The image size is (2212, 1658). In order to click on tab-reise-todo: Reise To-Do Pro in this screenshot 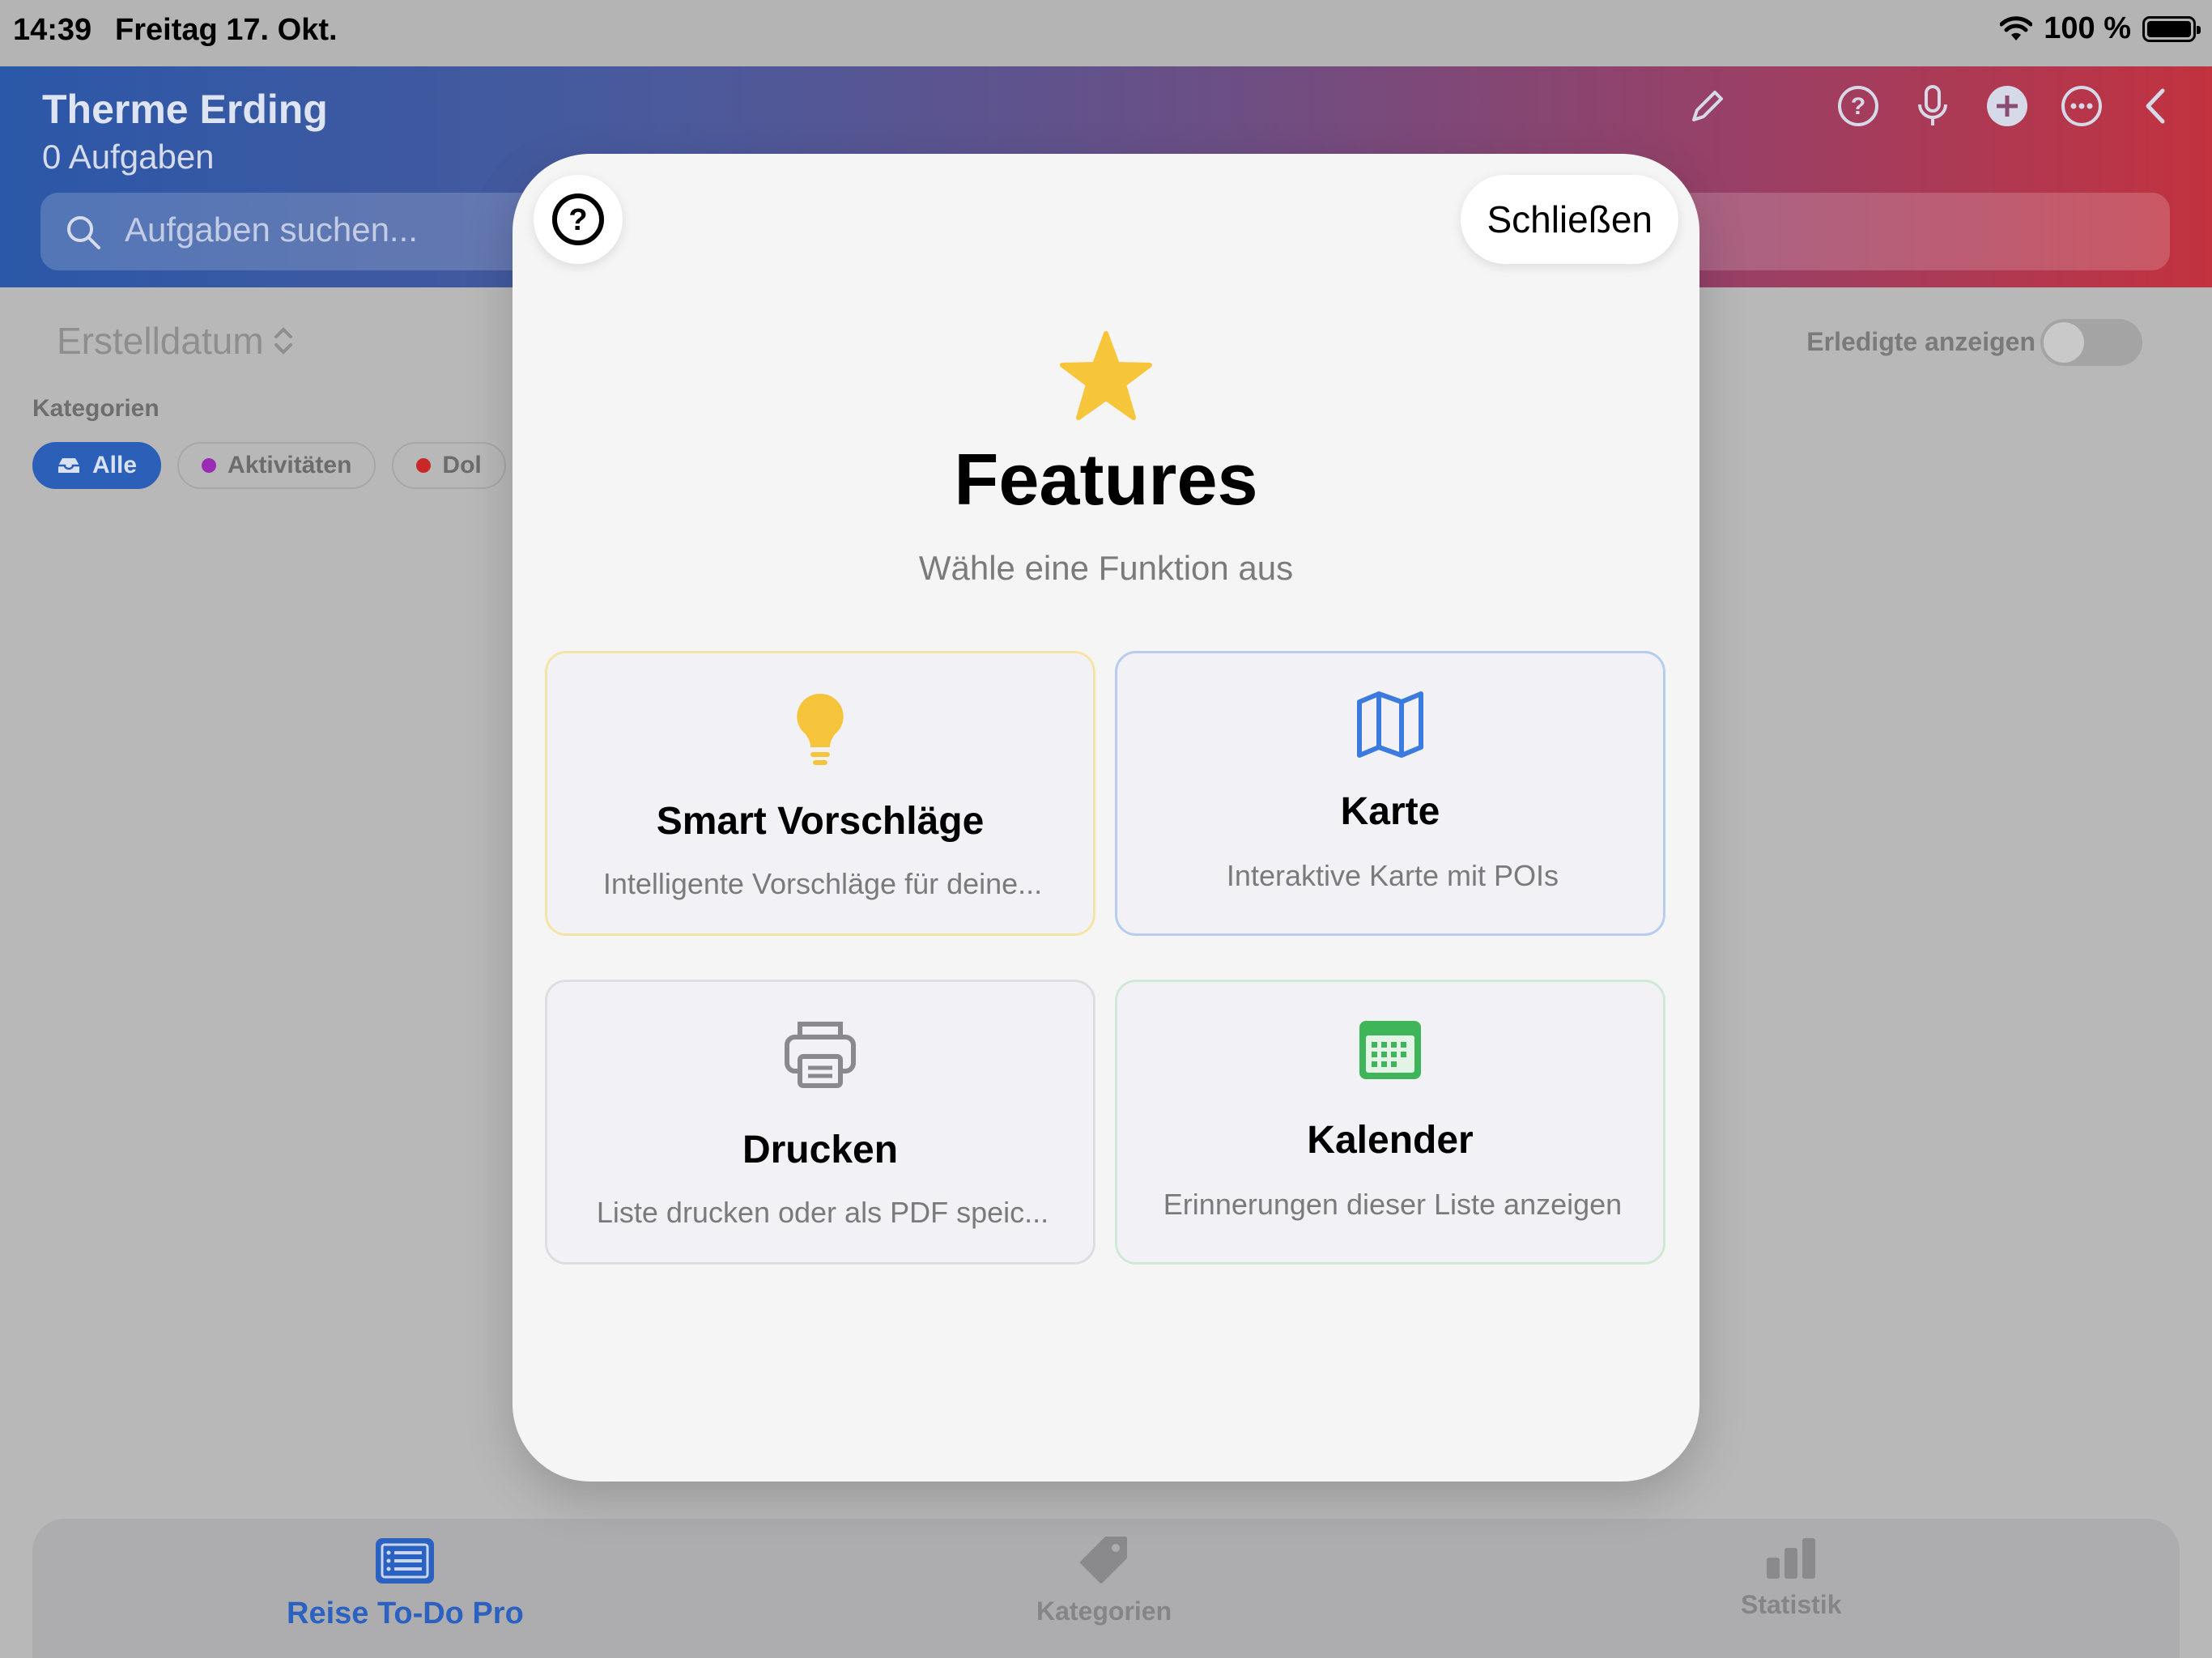, I will do `click(406, 1583)`.